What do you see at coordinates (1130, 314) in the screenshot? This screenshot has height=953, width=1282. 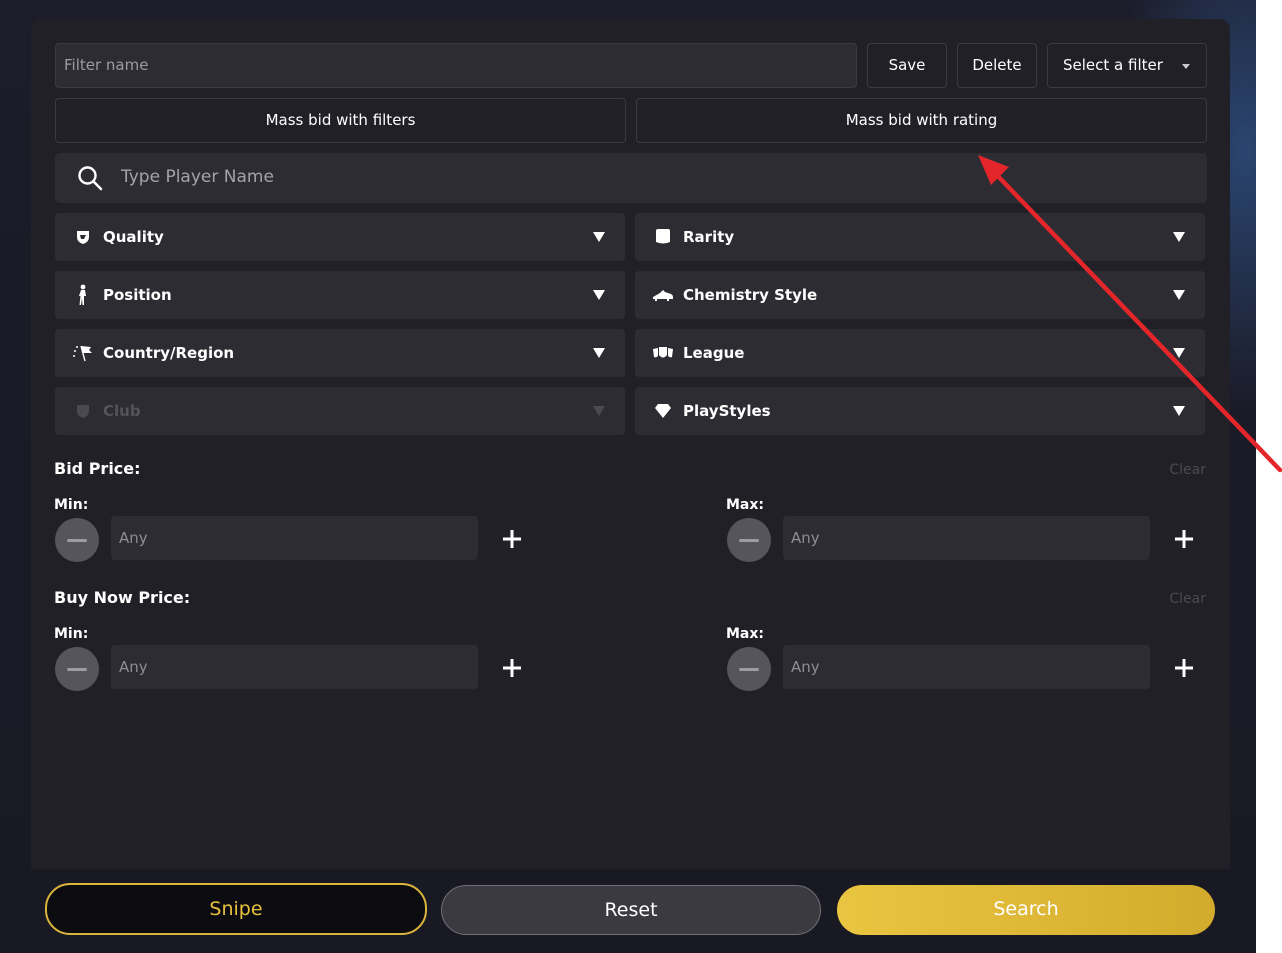 I see `annotation-arrow` at bounding box center [1130, 314].